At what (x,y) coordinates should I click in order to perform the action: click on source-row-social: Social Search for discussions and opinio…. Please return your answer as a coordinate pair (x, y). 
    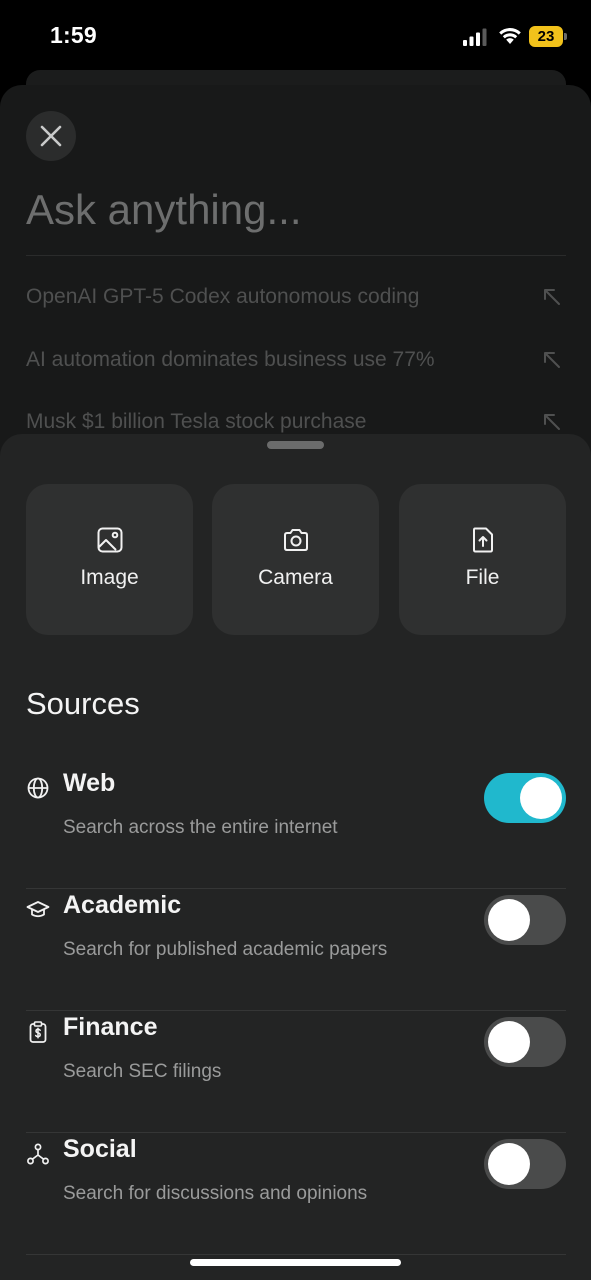
    Looking at the image, I should click on (296, 1194).